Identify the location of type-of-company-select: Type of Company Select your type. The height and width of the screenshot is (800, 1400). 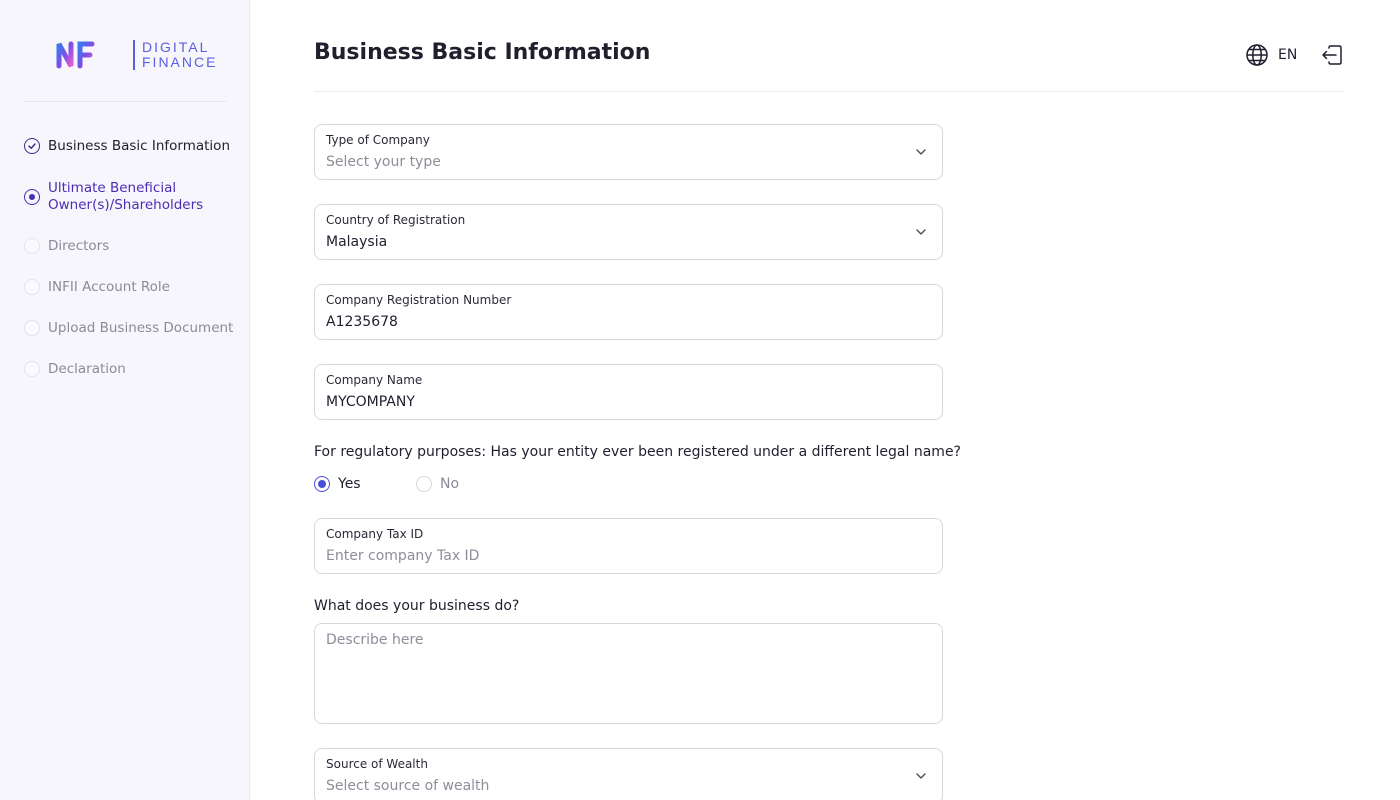
(628, 152).